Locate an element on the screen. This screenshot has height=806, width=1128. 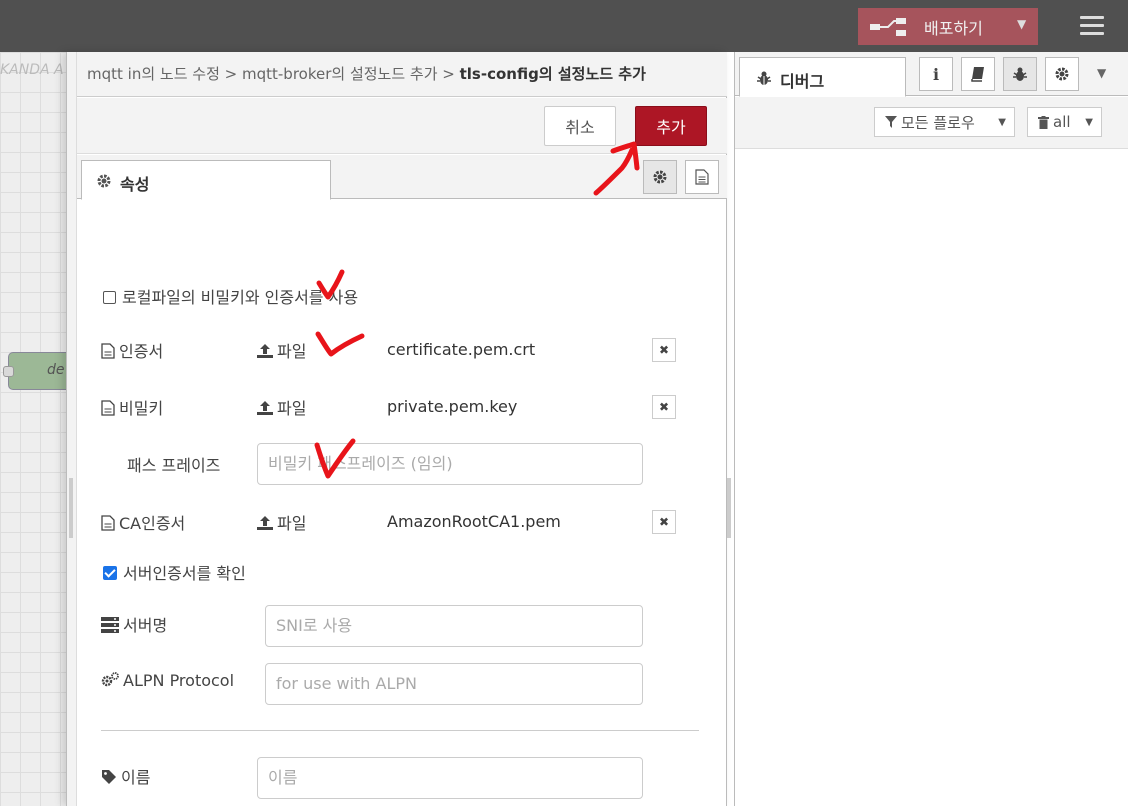
use-local-files-row: 로컬파일의 비밀키와 인증서를 사용 is located at coordinates (230, 296).